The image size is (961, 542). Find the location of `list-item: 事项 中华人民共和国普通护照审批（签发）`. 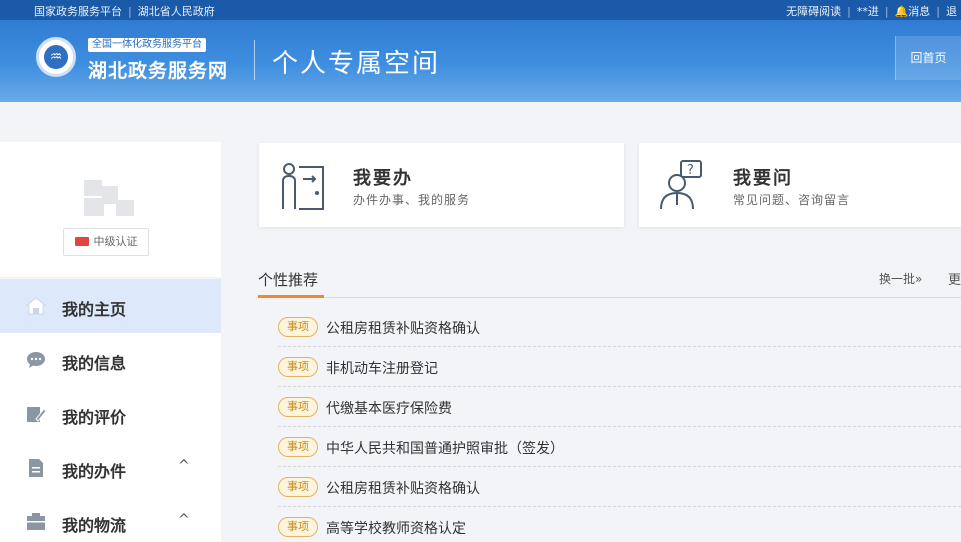

list-item: 事项 中华人民共和国普通护照审批（签发） is located at coordinates (619, 447).